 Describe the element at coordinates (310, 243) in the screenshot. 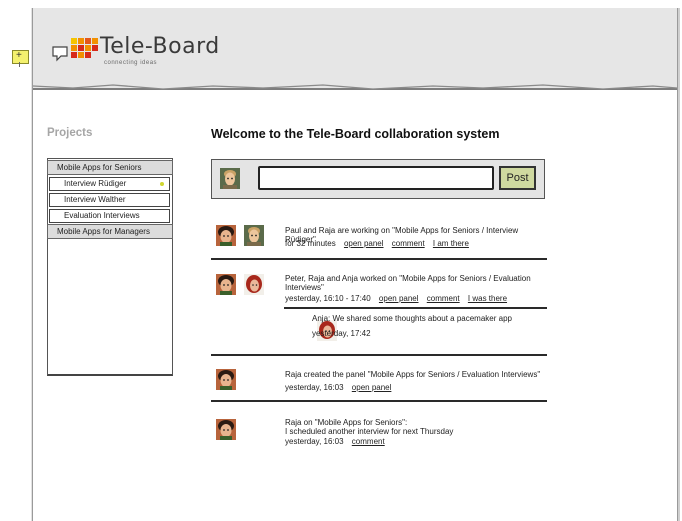

I see `activity-time: for 32 minutes` at that location.